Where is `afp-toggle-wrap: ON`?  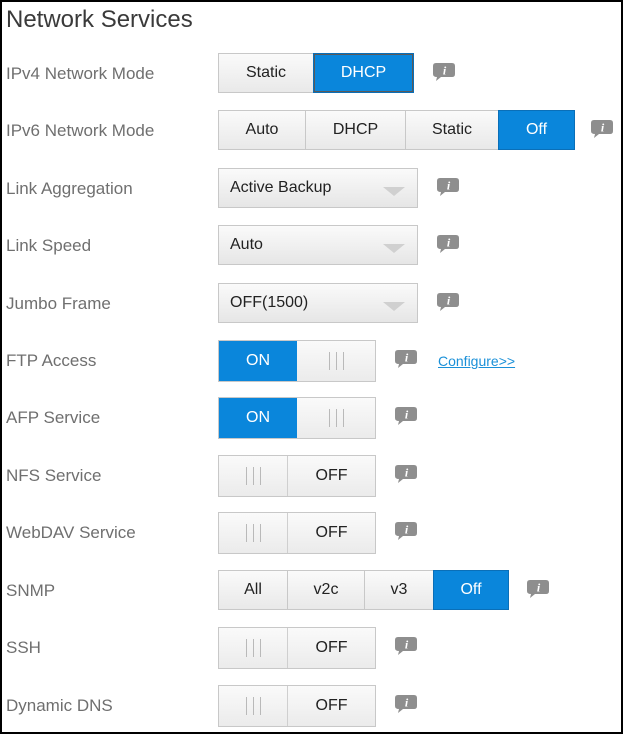
afp-toggle-wrap: ON is located at coordinates (297, 418).